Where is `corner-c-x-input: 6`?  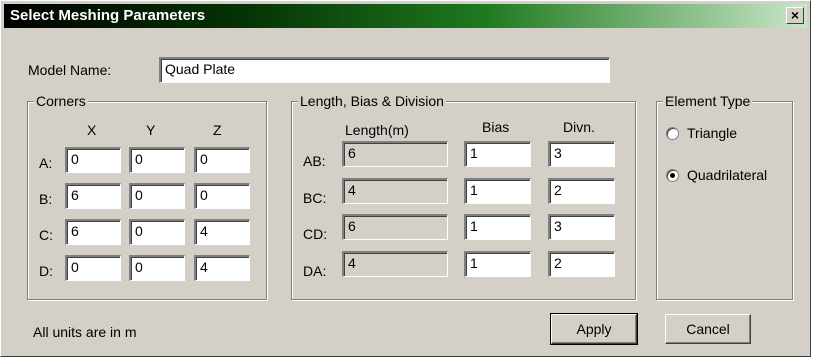
corner-c-x-input: 6 is located at coordinates (93, 232).